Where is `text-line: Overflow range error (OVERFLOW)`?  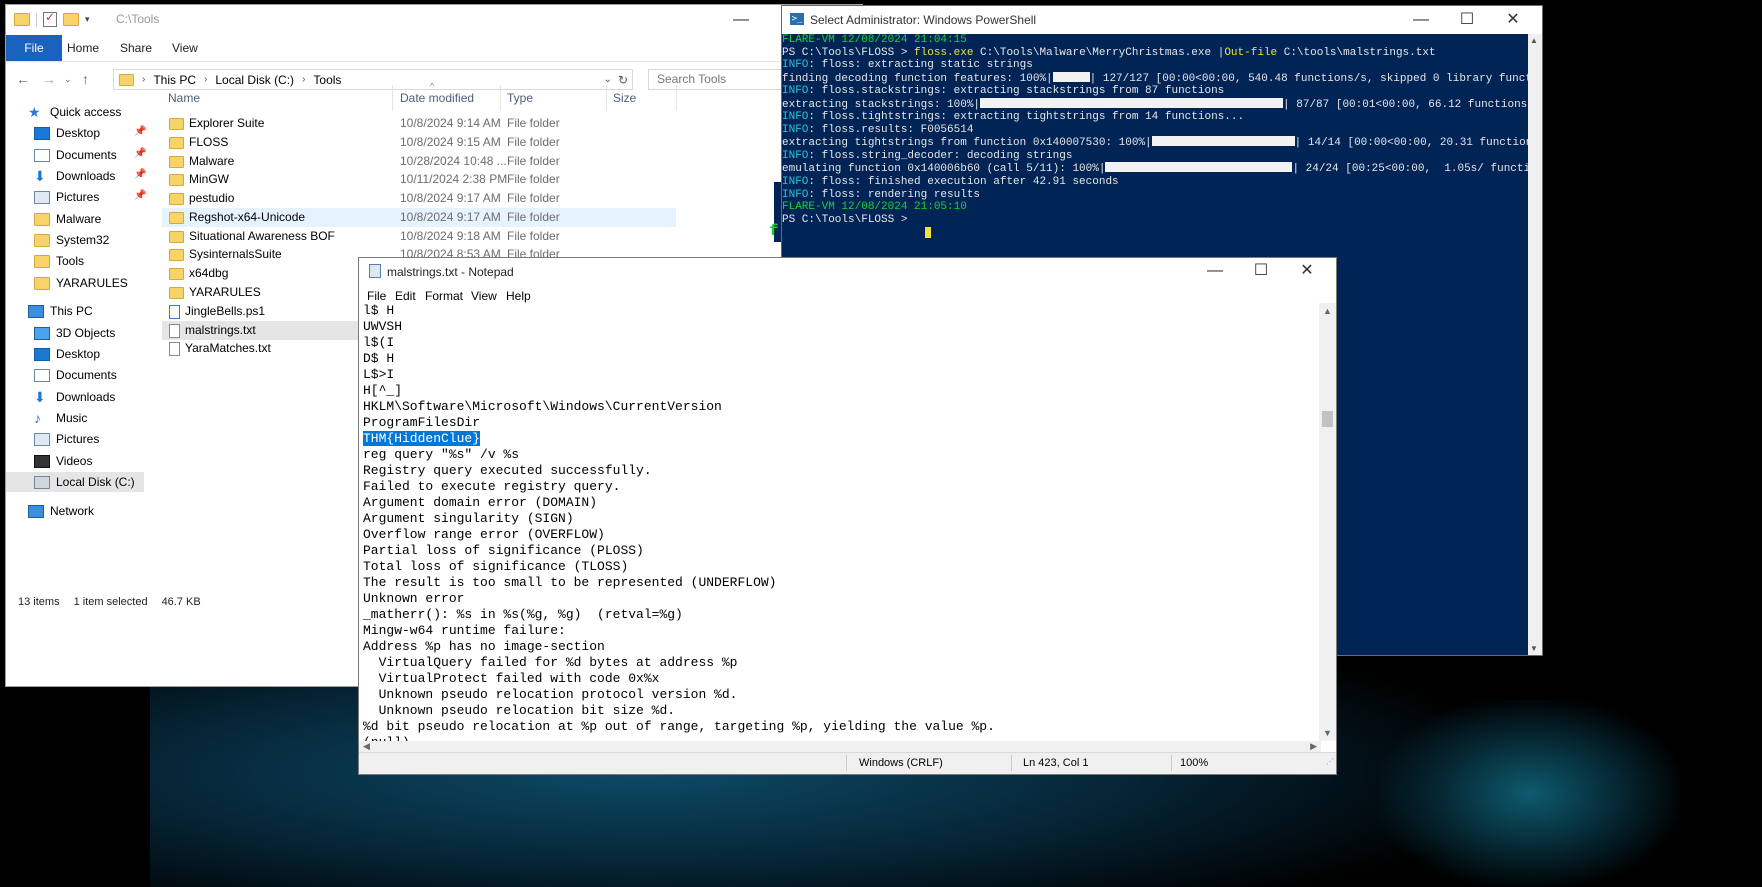
text-line: Overflow range error (OVERFLOW) is located at coordinates (842, 535).